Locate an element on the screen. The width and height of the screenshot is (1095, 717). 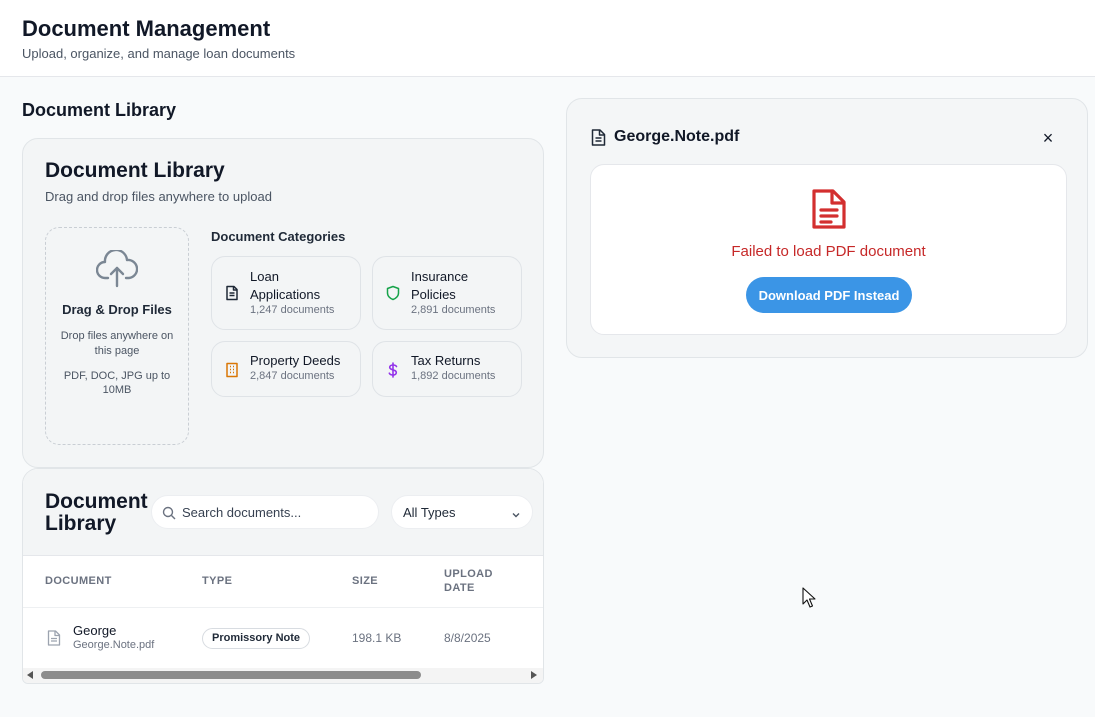
file-icon is located at coordinates (54, 640).